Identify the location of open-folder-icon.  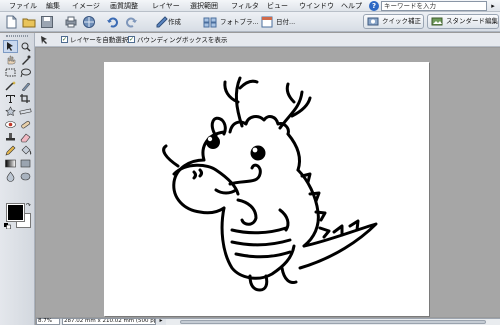
(29, 22).